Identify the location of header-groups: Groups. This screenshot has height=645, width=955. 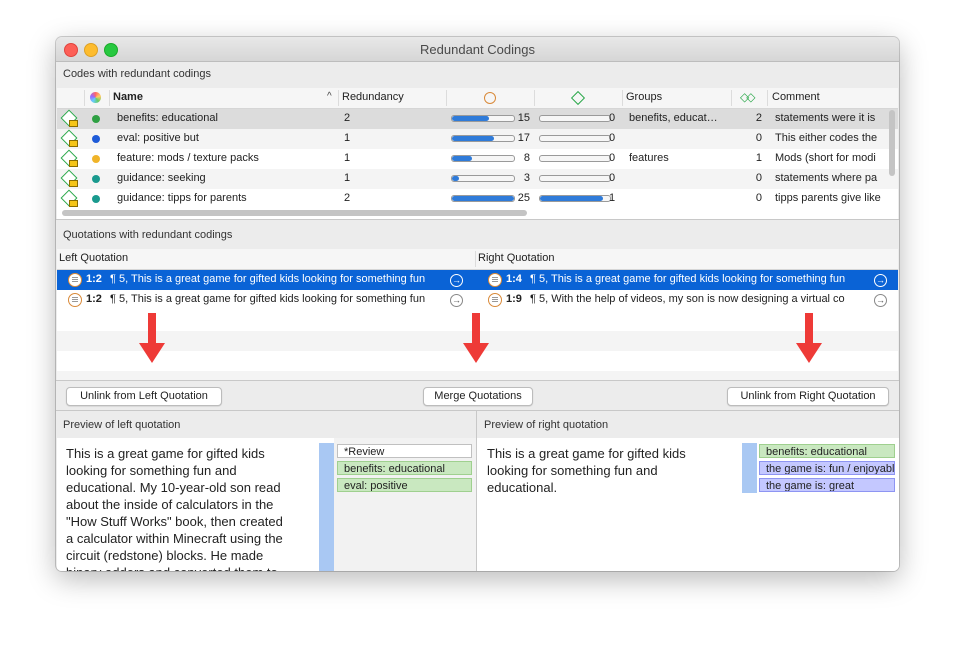
(644, 97).